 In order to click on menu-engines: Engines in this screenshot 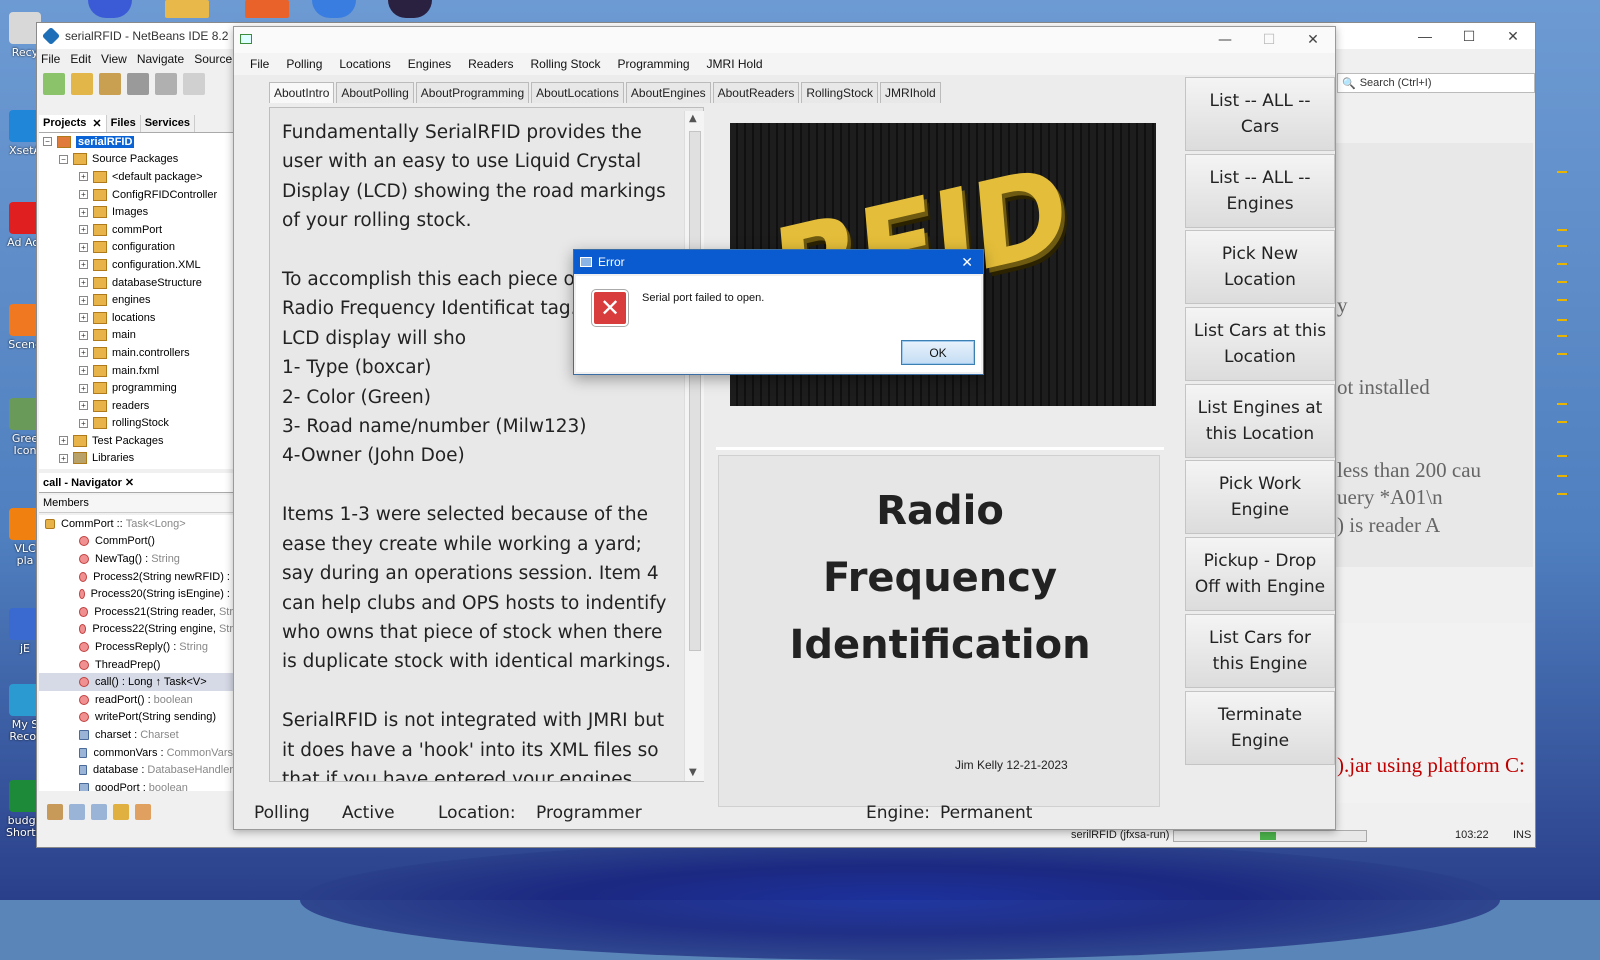, I will do `click(429, 64)`.